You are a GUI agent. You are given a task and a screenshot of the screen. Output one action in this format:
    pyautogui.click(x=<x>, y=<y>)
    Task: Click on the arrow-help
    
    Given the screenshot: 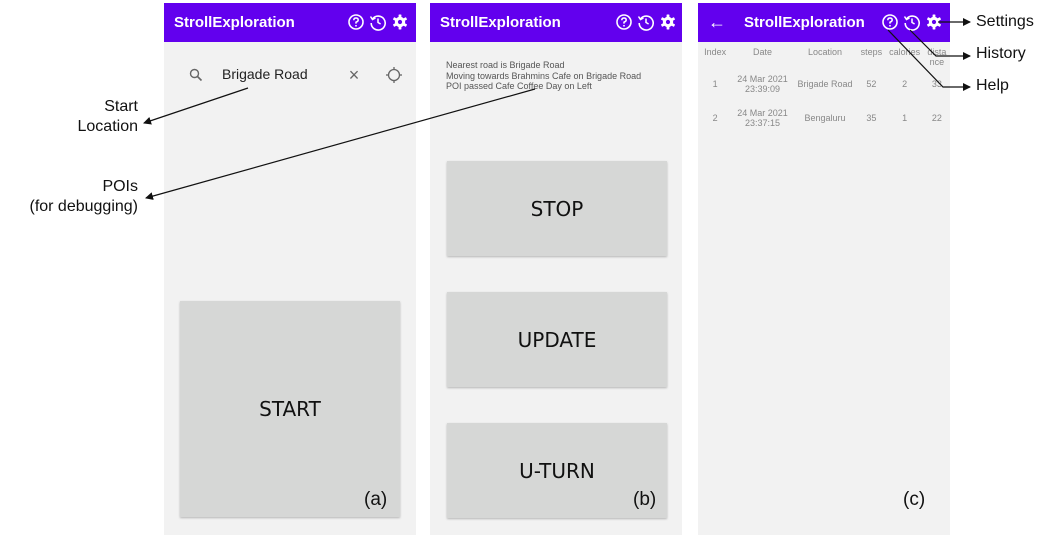 What is the action you would take?
    pyautogui.click(x=929, y=60)
    